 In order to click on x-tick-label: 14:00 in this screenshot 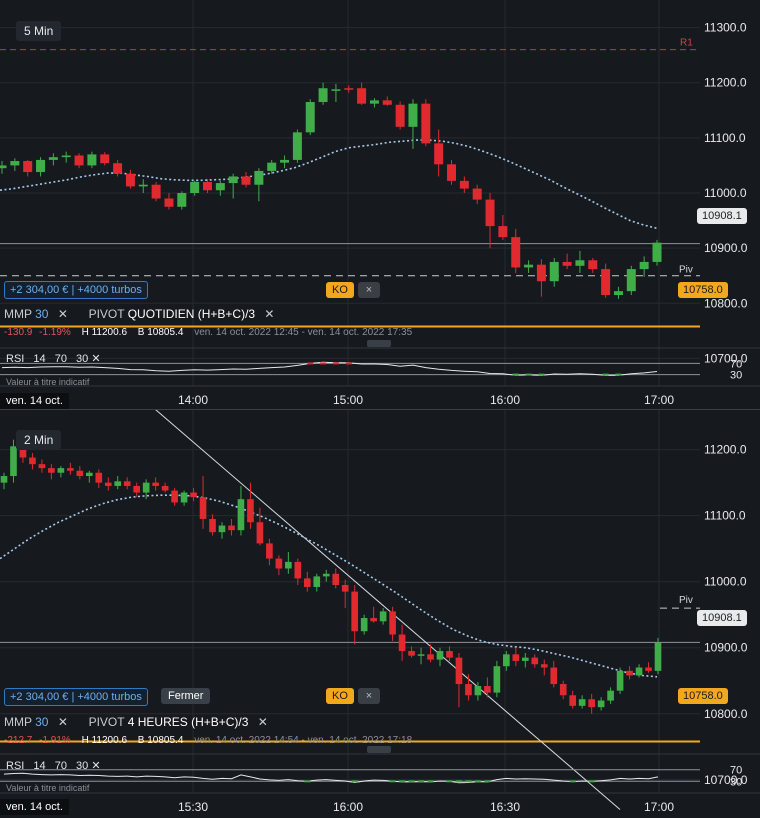, I will do `click(193, 400)`.